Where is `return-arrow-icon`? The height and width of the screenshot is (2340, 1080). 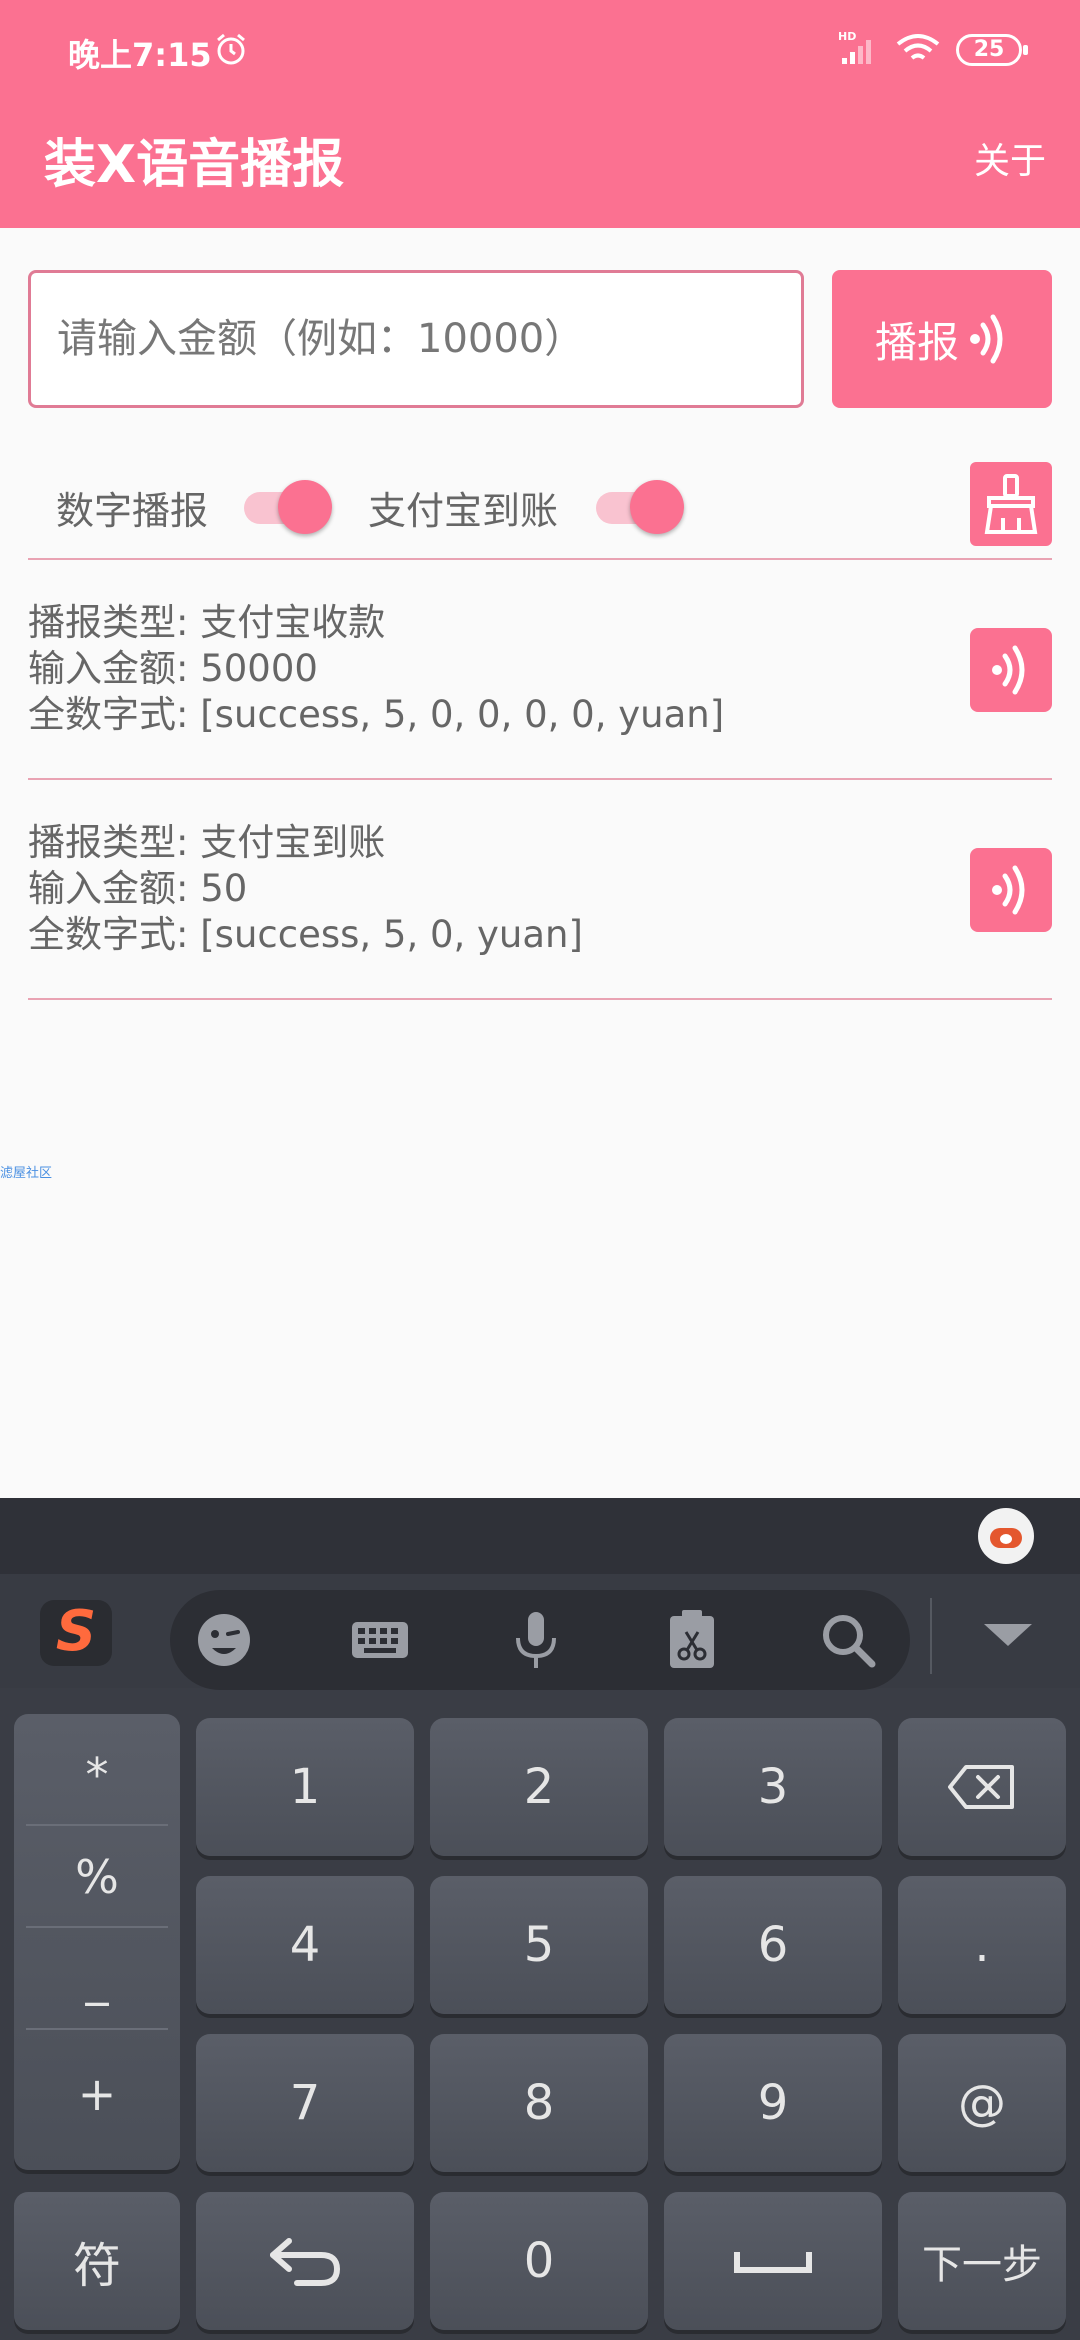
return-arrow-icon is located at coordinates (305, 2262).